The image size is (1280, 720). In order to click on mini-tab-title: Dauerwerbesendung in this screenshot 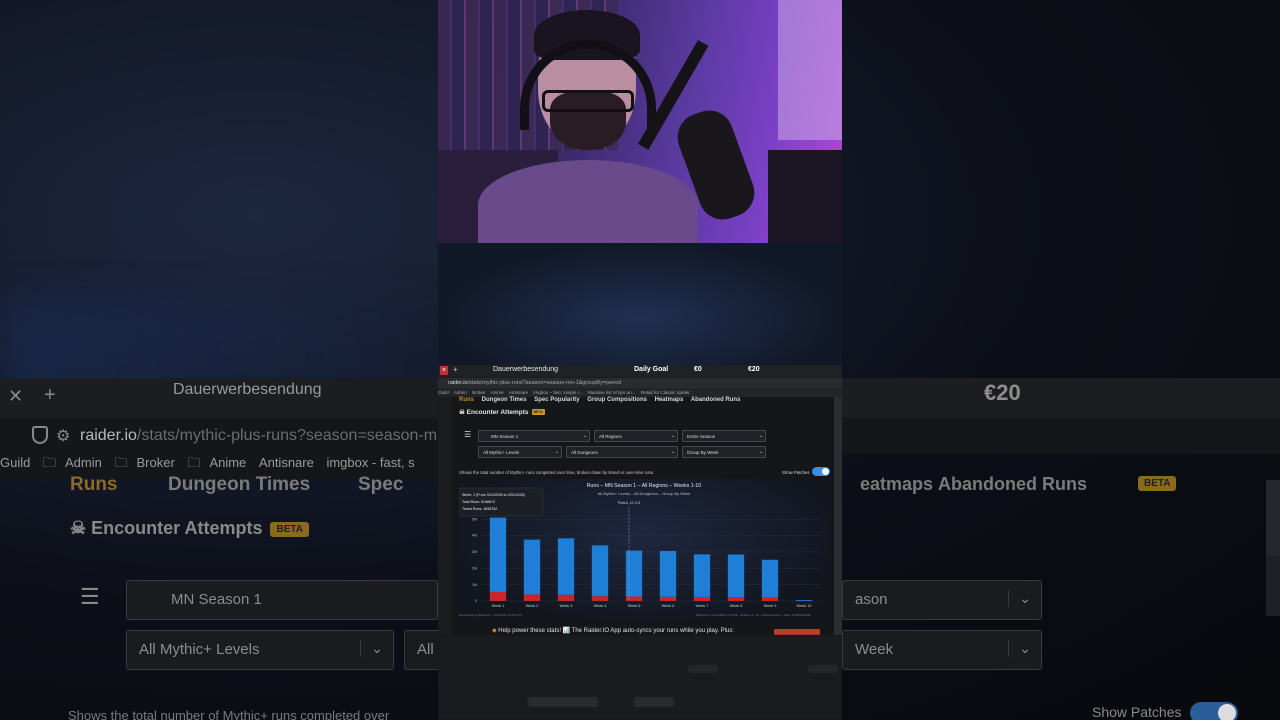, I will do `click(525, 369)`.